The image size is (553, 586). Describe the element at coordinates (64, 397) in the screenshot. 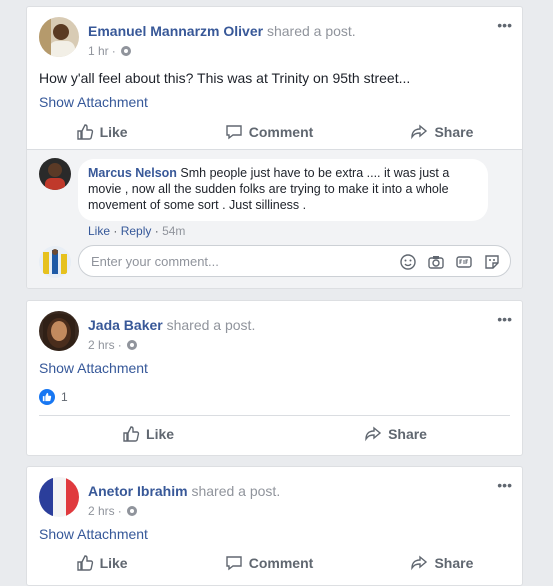

I see `like-count: 1` at that location.